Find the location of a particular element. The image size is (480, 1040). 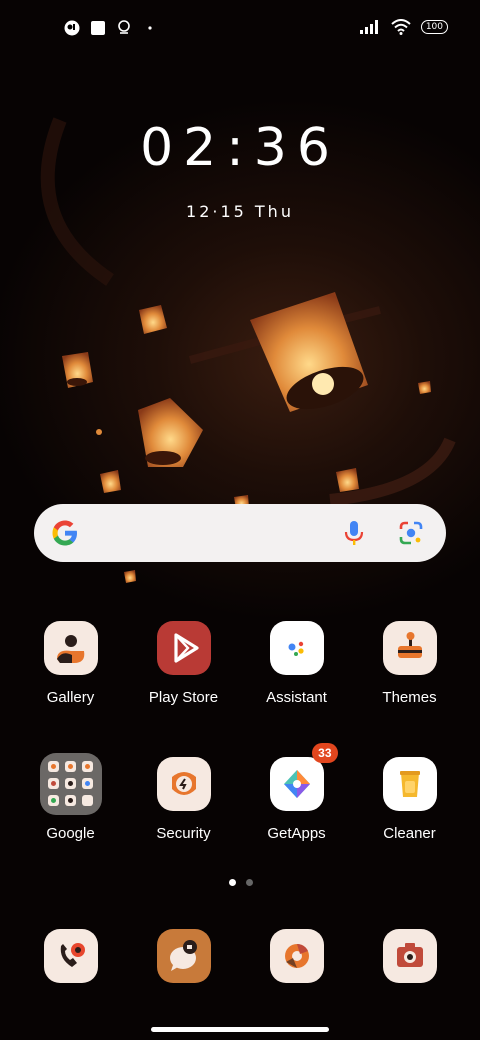

dock-phone is located at coordinates (70, 956).